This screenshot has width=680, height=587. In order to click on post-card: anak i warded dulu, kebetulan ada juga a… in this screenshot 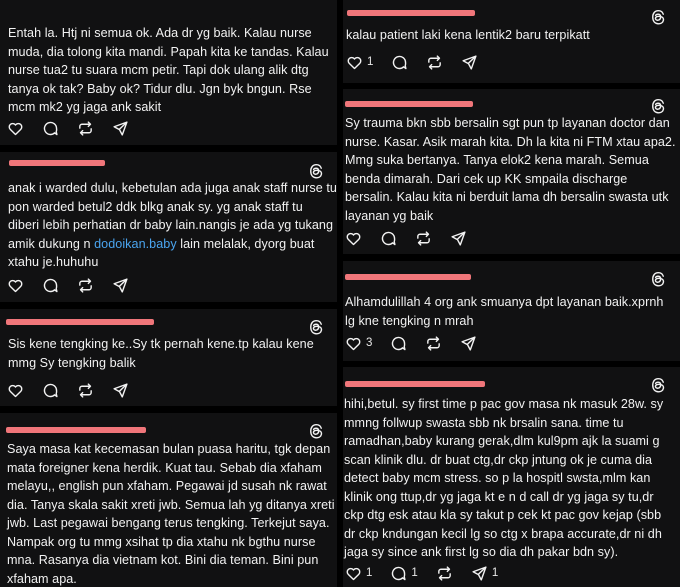, I will do `click(168, 227)`.